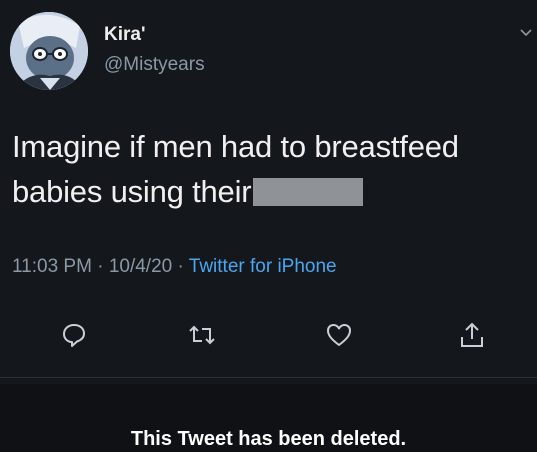 The image size is (537, 452). I want to click on tweet-text-line-2: babies using their, so click(267, 191).